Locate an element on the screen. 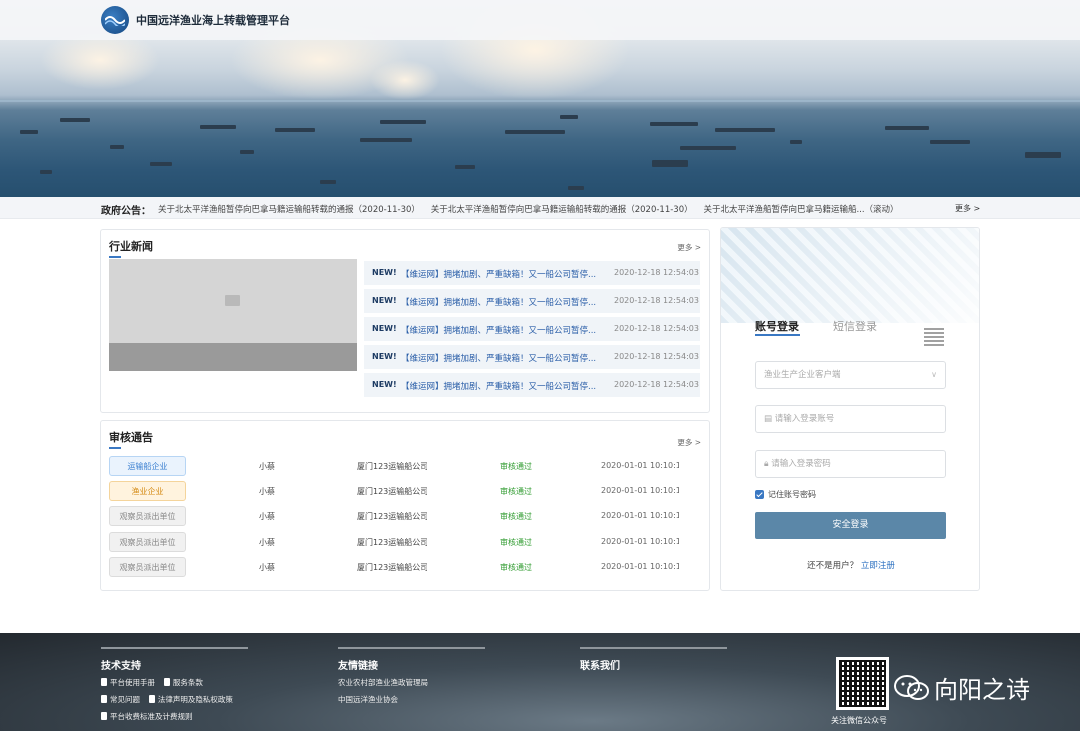 The width and height of the screenshot is (1080, 731). qr-login-icon is located at coordinates (934, 336).